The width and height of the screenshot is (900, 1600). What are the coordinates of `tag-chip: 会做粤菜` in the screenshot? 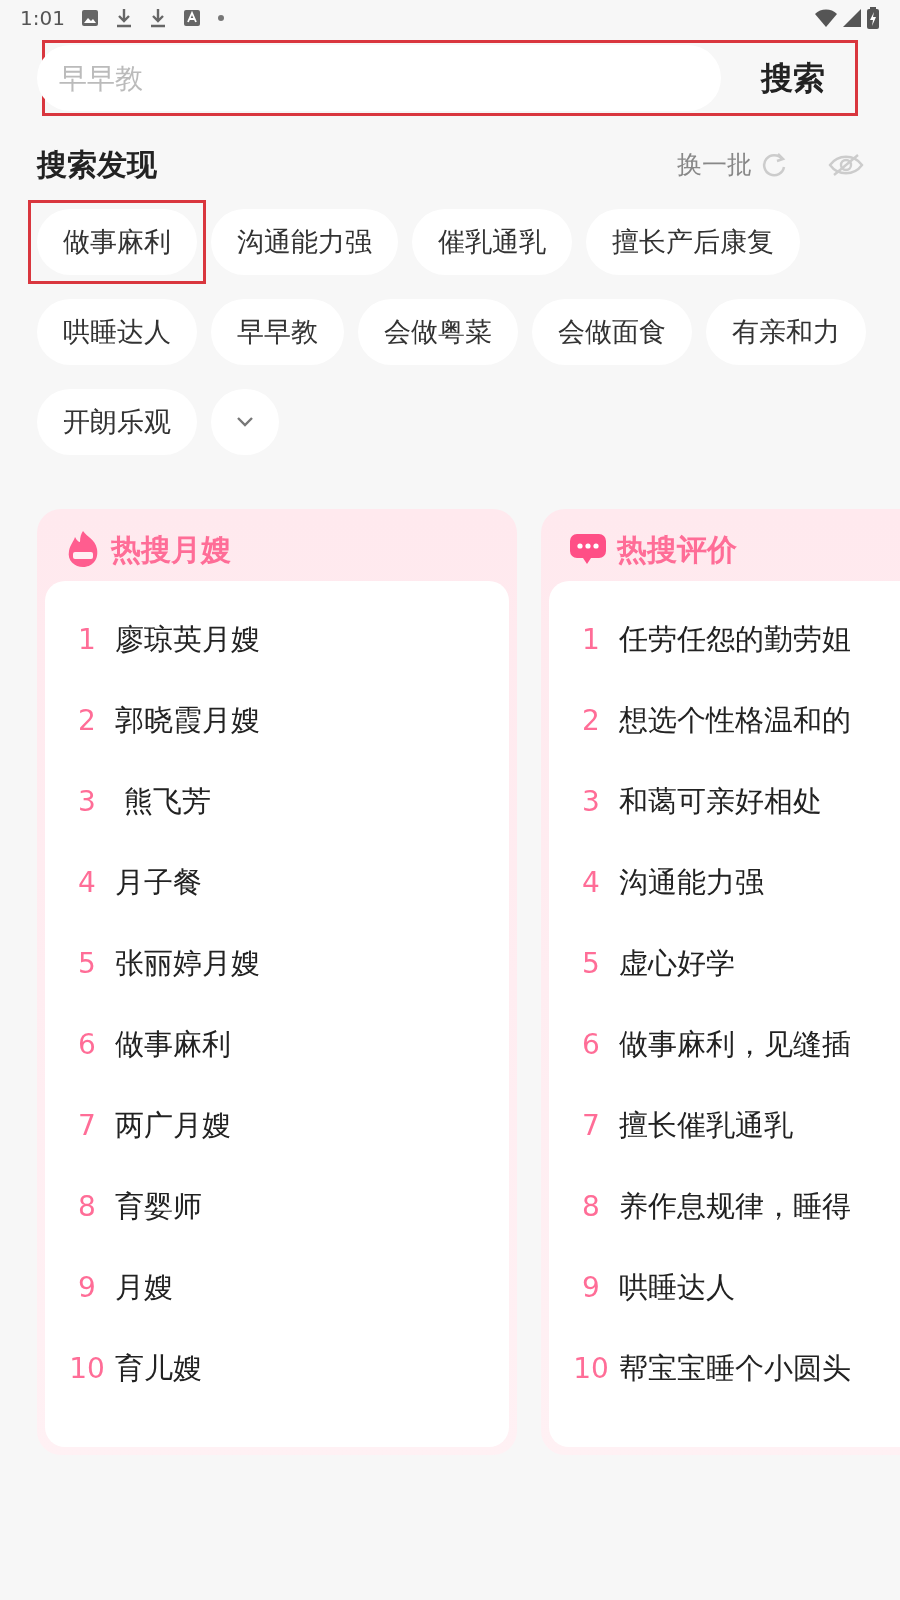 It's located at (438, 332).